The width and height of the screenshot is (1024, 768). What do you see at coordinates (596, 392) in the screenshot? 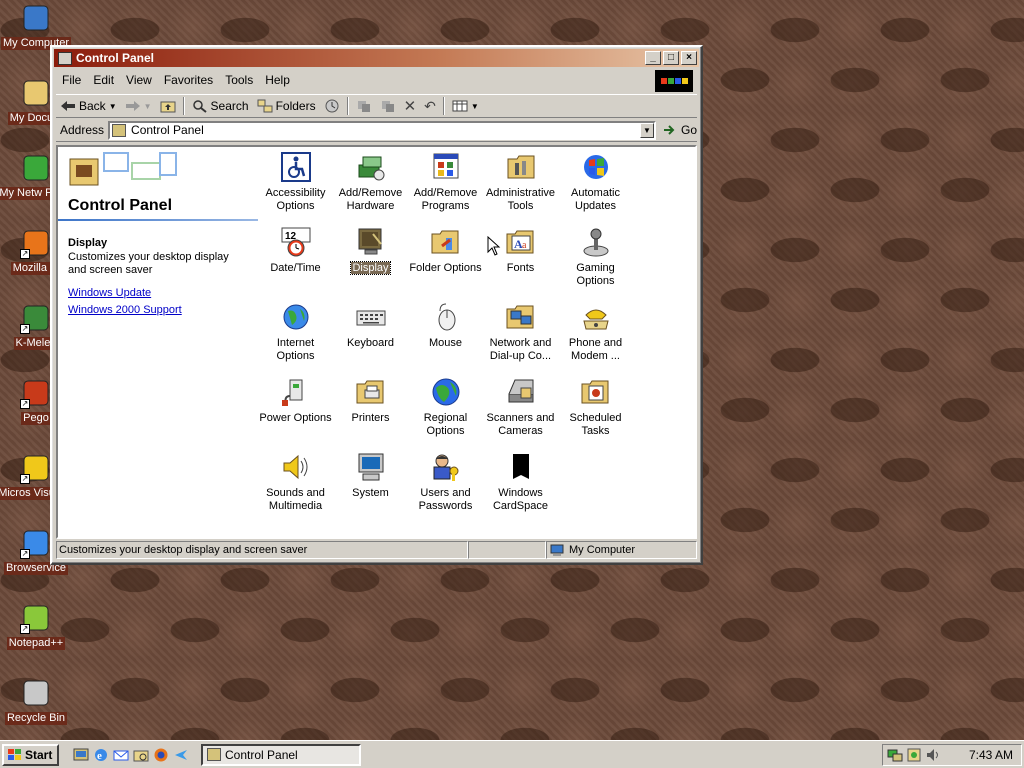
I see `scheduled-tasks-icon` at bounding box center [596, 392].